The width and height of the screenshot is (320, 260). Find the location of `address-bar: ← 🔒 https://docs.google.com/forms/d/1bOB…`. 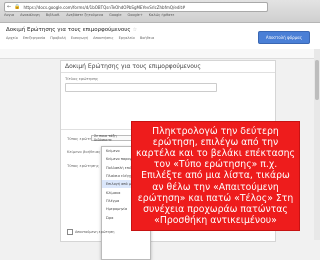

address-bar: ← 🔒 https://docs.google.com/forms/d/1bOB… is located at coordinates (136, 7).